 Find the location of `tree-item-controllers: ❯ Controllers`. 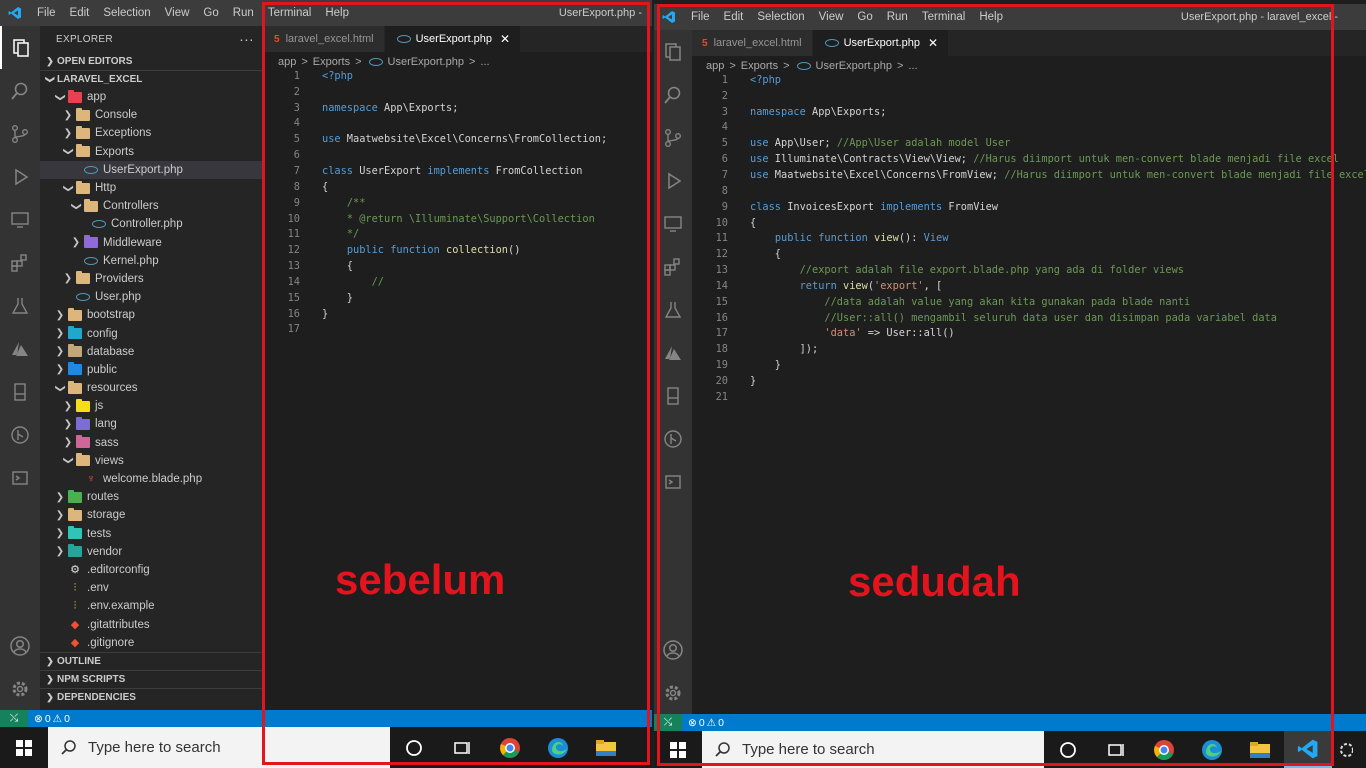

tree-item-controllers: ❯ Controllers is located at coordinates (152, 206).